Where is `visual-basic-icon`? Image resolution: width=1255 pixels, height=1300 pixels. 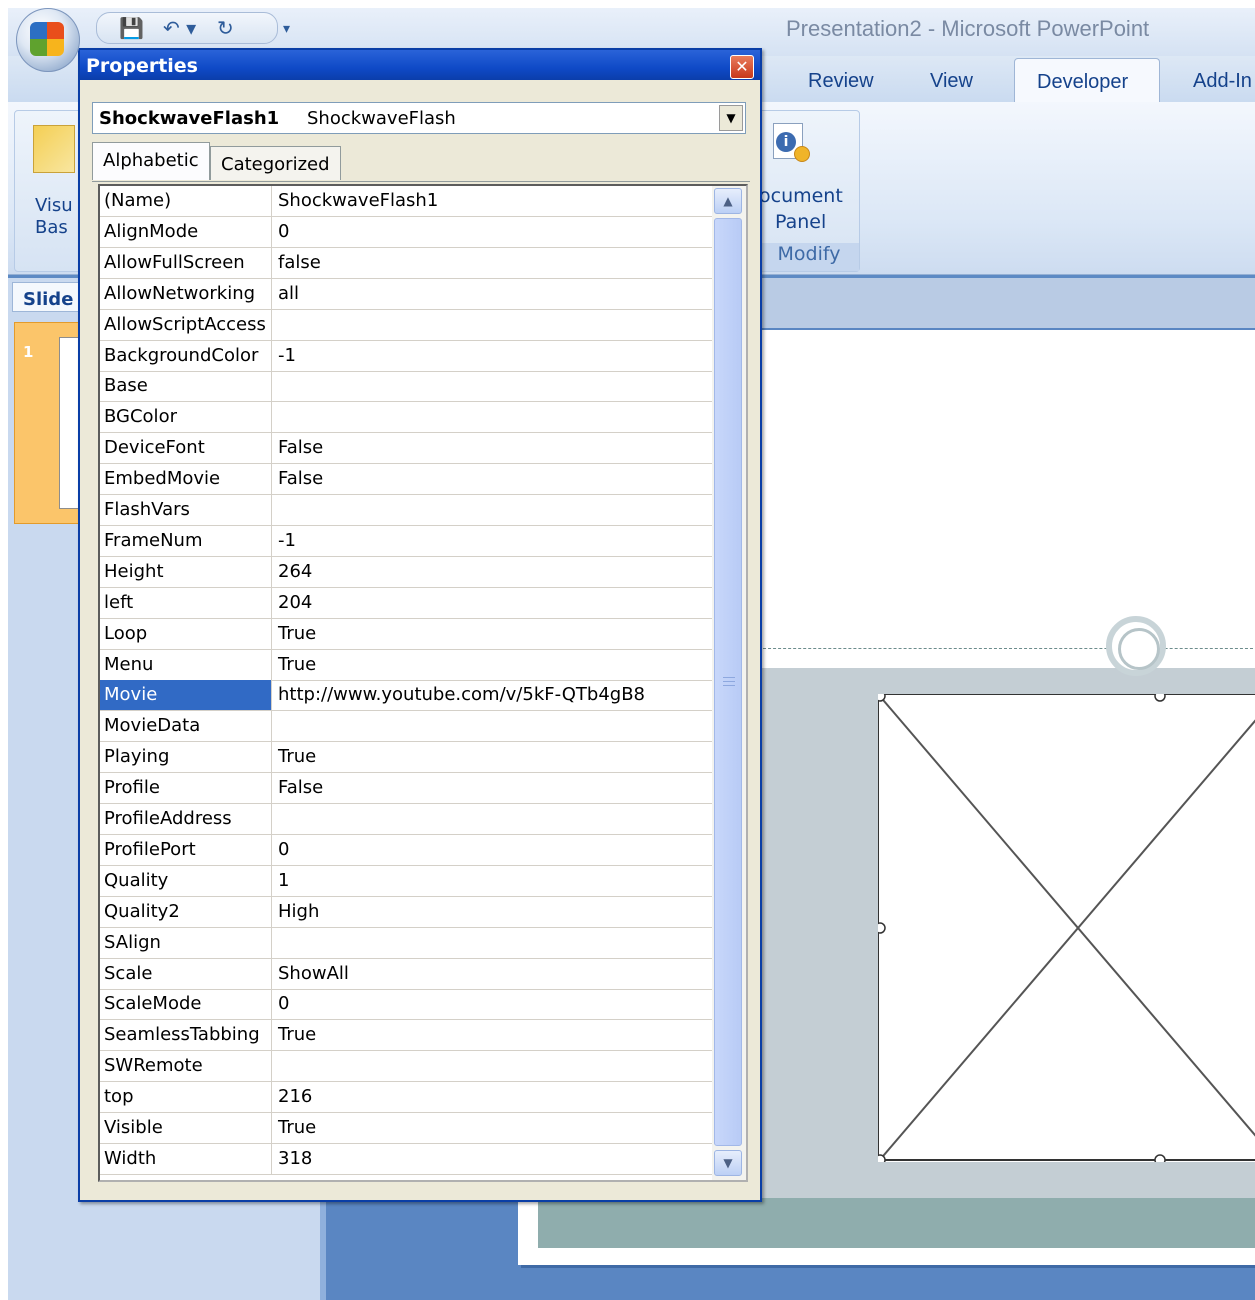
visual-basic-icon is located at coordinates (54, 149).